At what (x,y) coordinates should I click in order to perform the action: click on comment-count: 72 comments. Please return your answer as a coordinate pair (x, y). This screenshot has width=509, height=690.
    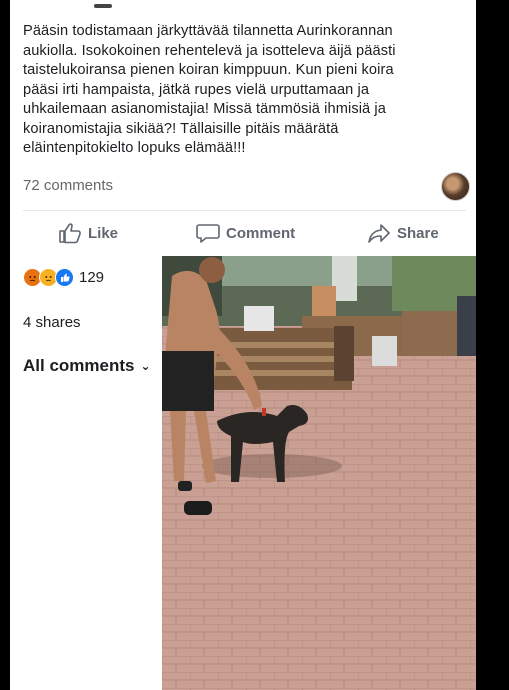
    Looking at the image, I should click on (68, 185).